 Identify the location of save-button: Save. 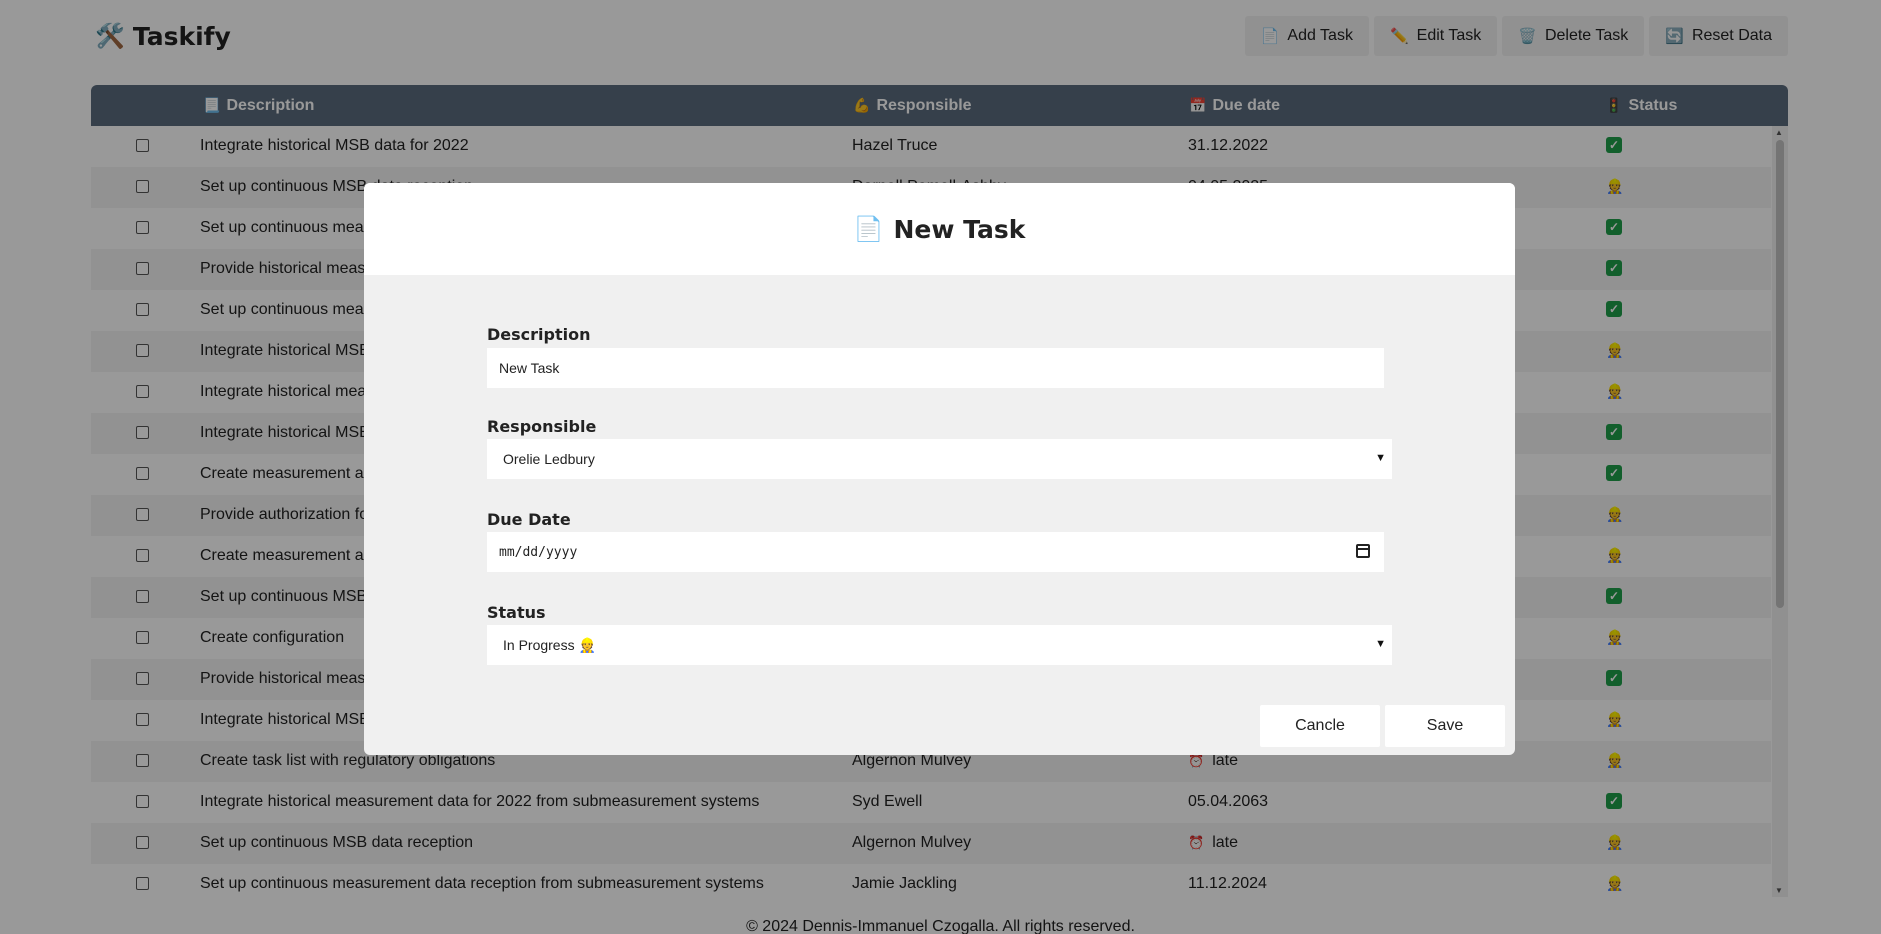
(1445, 726).